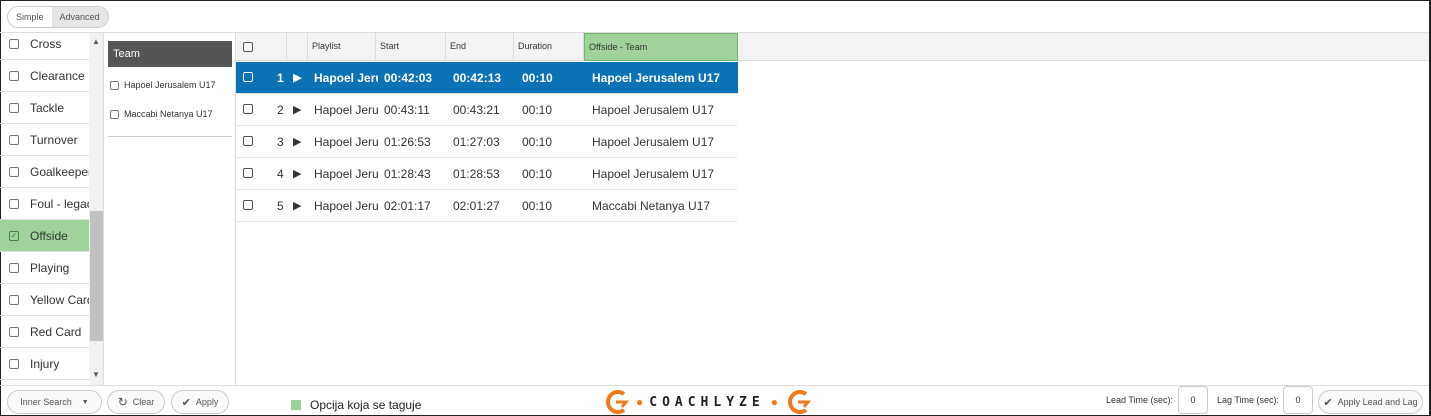 This screenshot has width=1431, height=416. I want to click on start-cell: 00:42:03, so click(408, 78).